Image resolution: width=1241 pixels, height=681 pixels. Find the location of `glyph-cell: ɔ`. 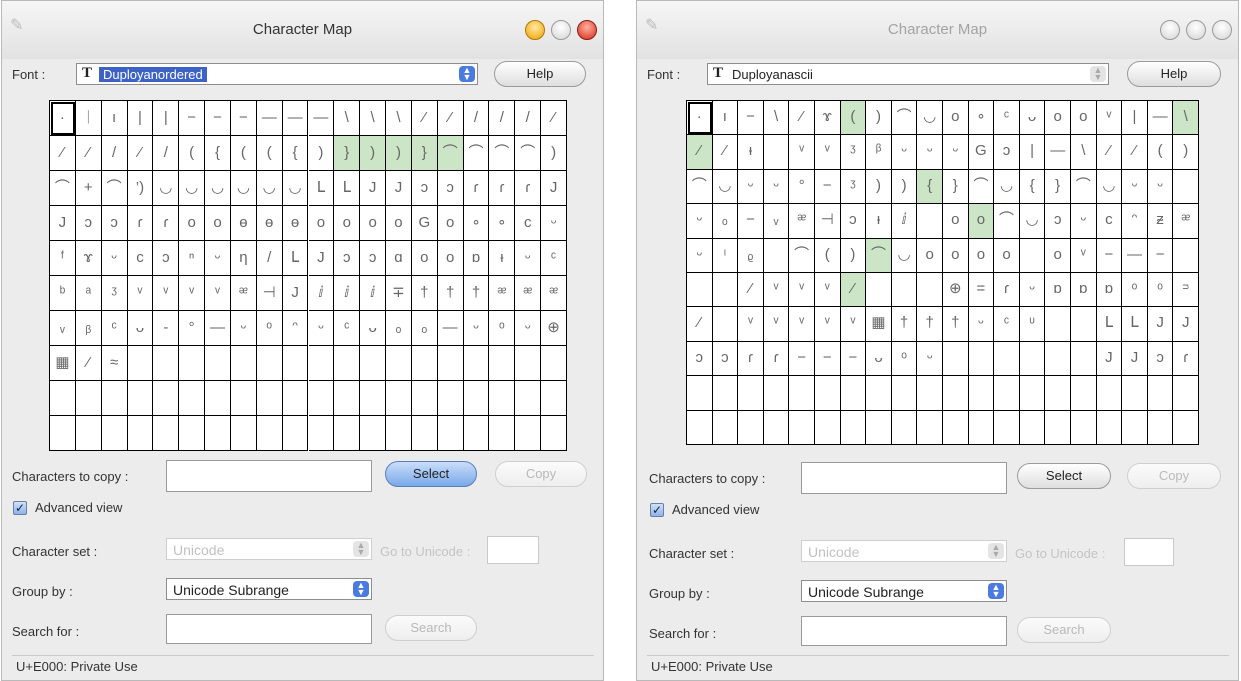

glyph-cell: ɔ is located at coordinates (1007, 152).